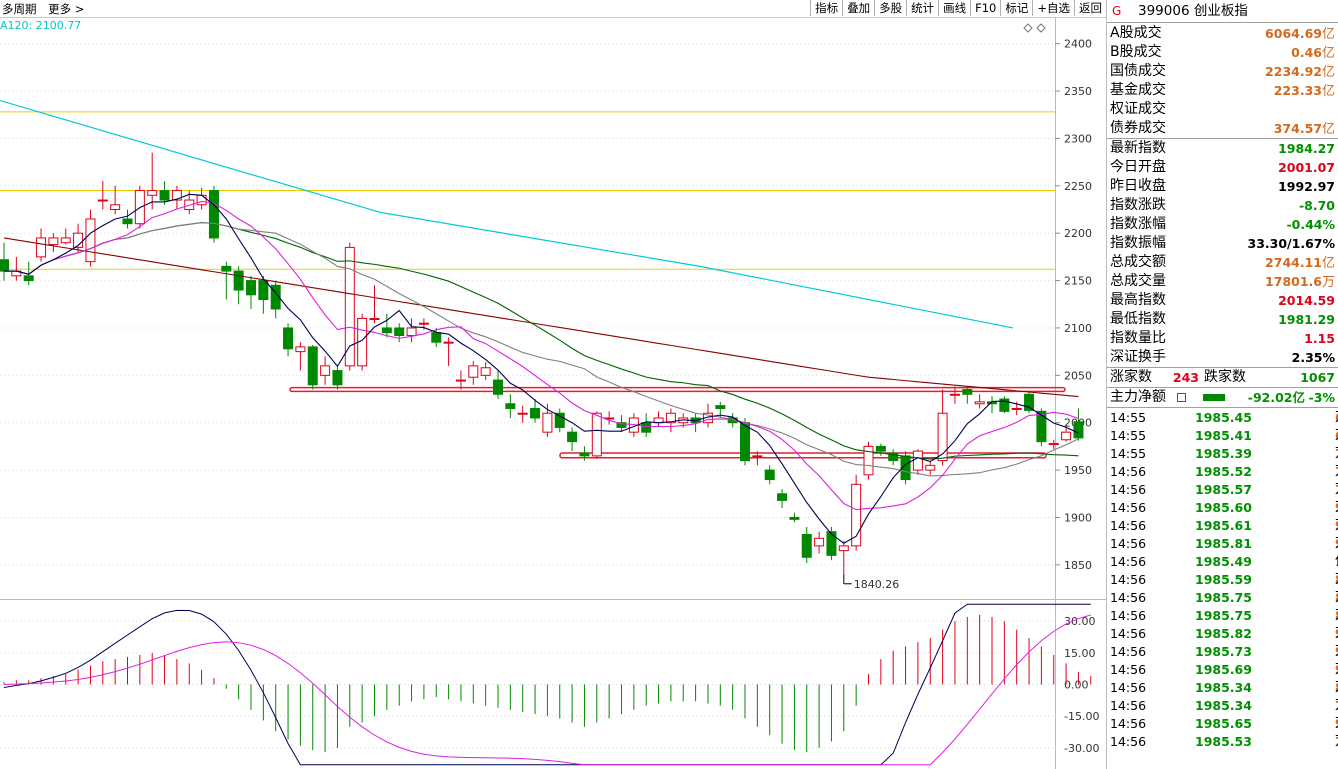 This screenshot has height=769, width=1338. What do you see at coordinates (890, 8) in the screenshot?
I see `toolbar-button-2: 多股` at bounding box center [890, 8].